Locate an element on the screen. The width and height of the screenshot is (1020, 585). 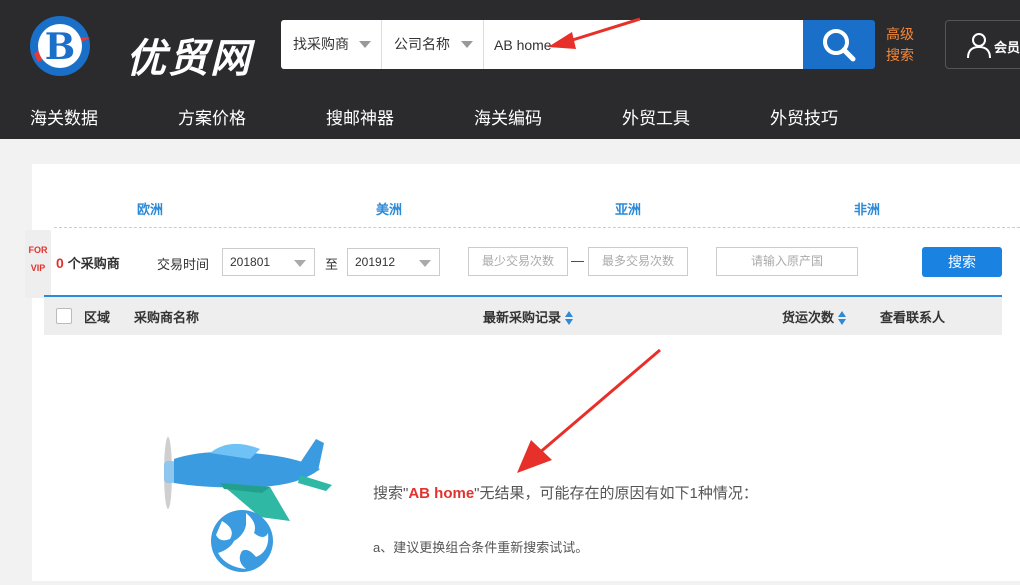
vip-badge: FOR VIP is located at coordinates (38, 264).